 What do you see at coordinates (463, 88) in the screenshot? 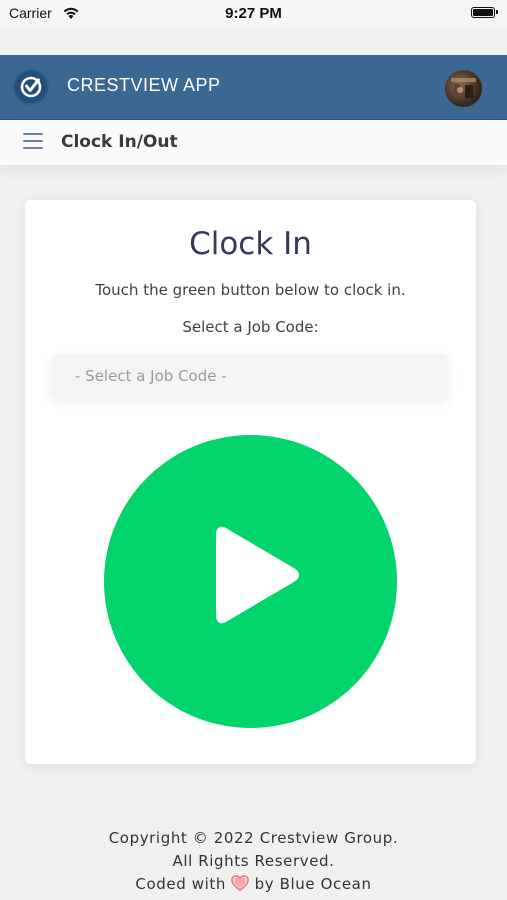
I see `avatar` at bounding box center [463, 88].